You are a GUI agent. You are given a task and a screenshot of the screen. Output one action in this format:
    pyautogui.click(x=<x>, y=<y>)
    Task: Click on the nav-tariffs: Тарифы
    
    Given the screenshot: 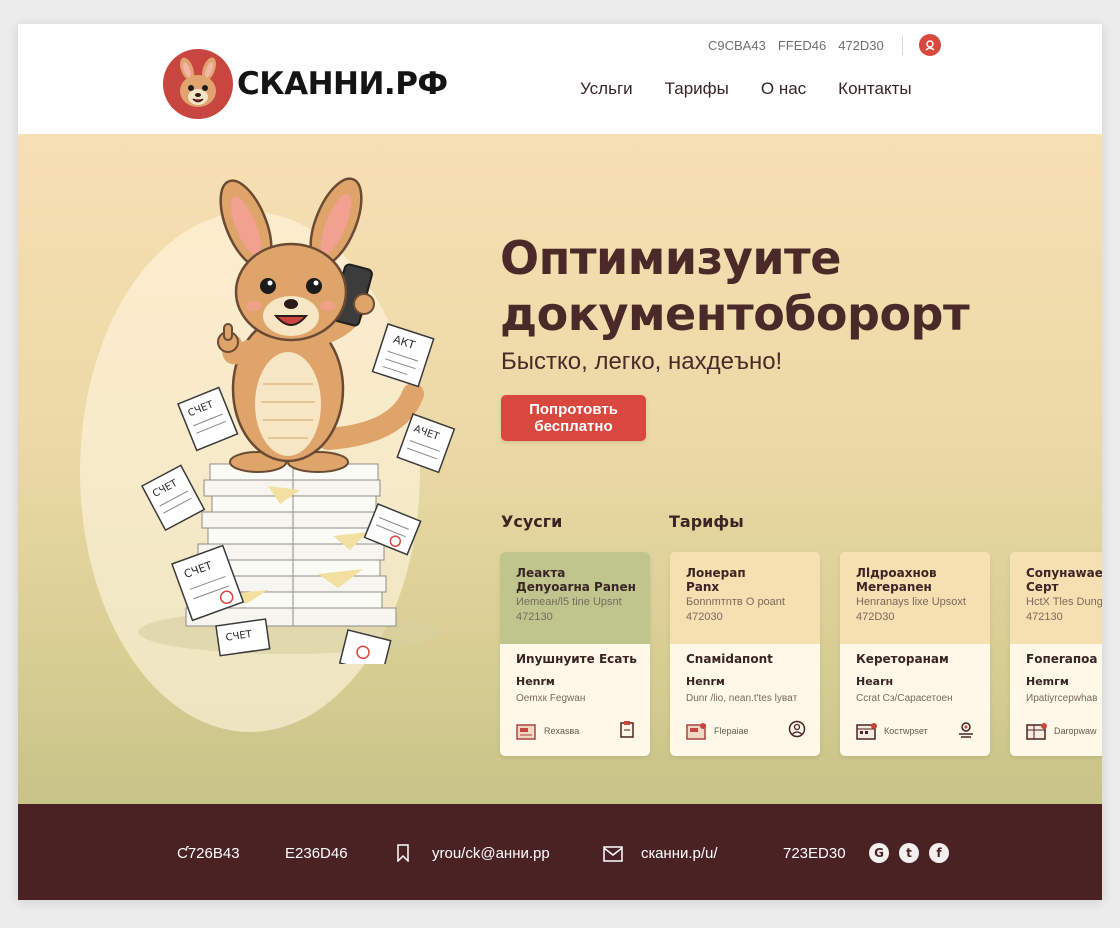 What is the action you would take?
    pyautogui.click(x=697, y=89)
    